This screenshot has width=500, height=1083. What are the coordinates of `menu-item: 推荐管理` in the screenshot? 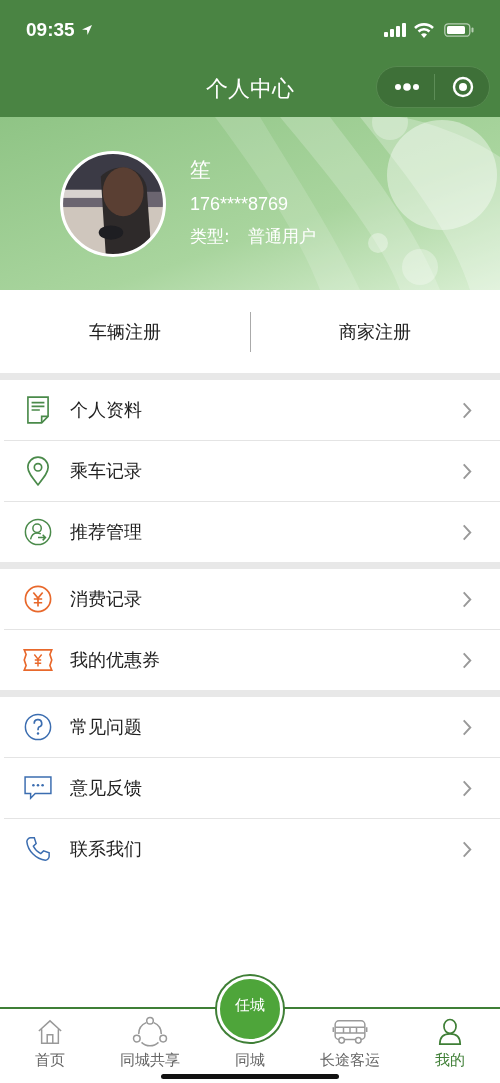 It's located at (250, 532).